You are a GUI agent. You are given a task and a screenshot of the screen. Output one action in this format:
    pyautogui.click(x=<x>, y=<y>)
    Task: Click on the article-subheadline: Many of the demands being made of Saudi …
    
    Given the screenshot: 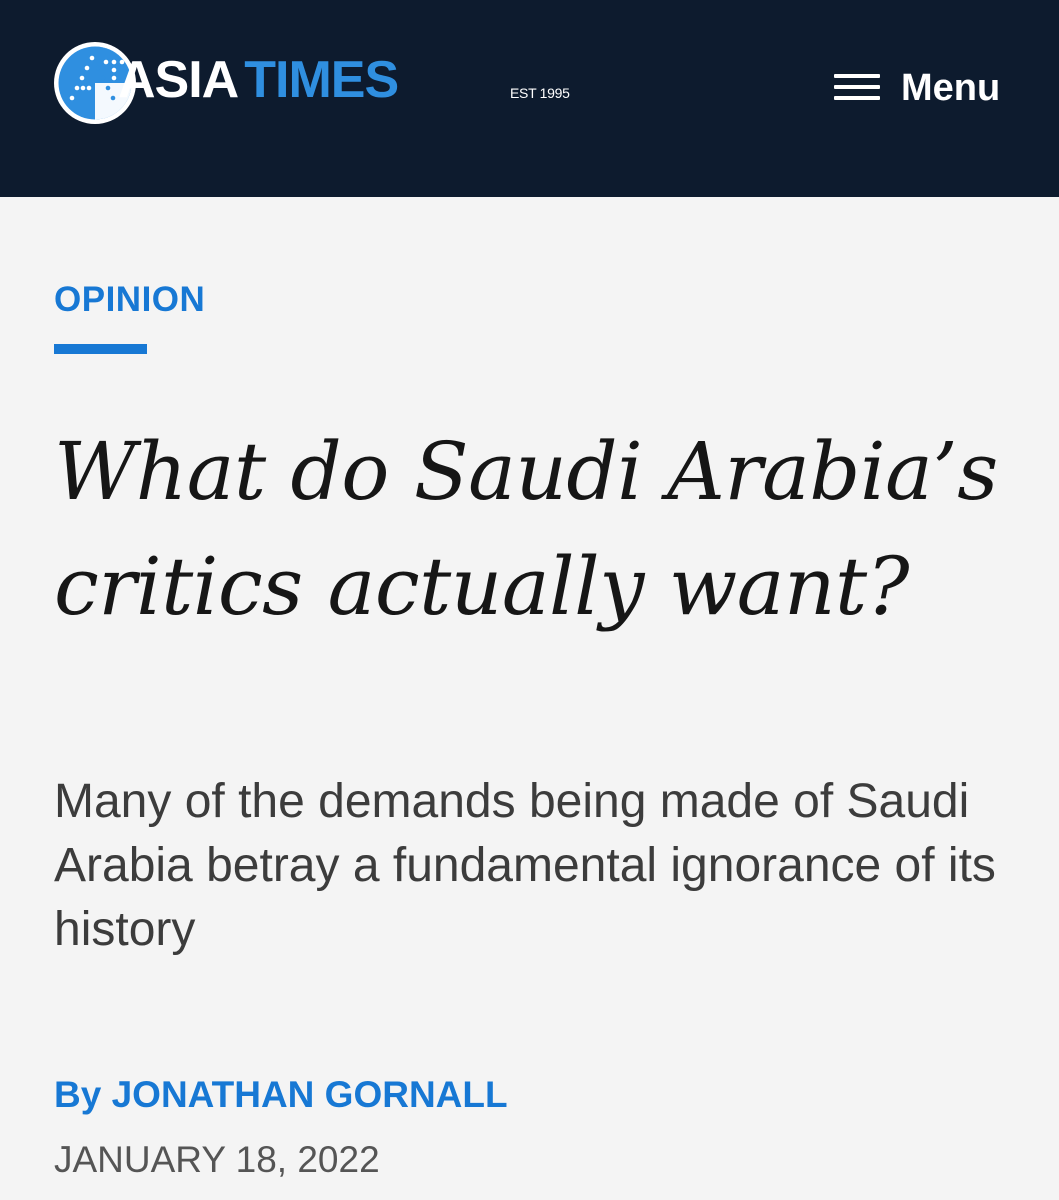 What is the action you would take?
    pyautogui.click(x=525, y=865)
    